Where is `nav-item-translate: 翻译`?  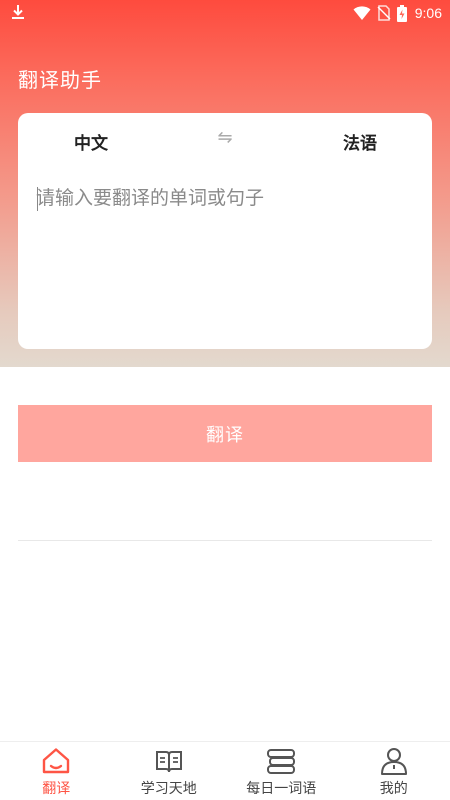
nav-item-translate: 翻译 is located at coordinates (56, 771).